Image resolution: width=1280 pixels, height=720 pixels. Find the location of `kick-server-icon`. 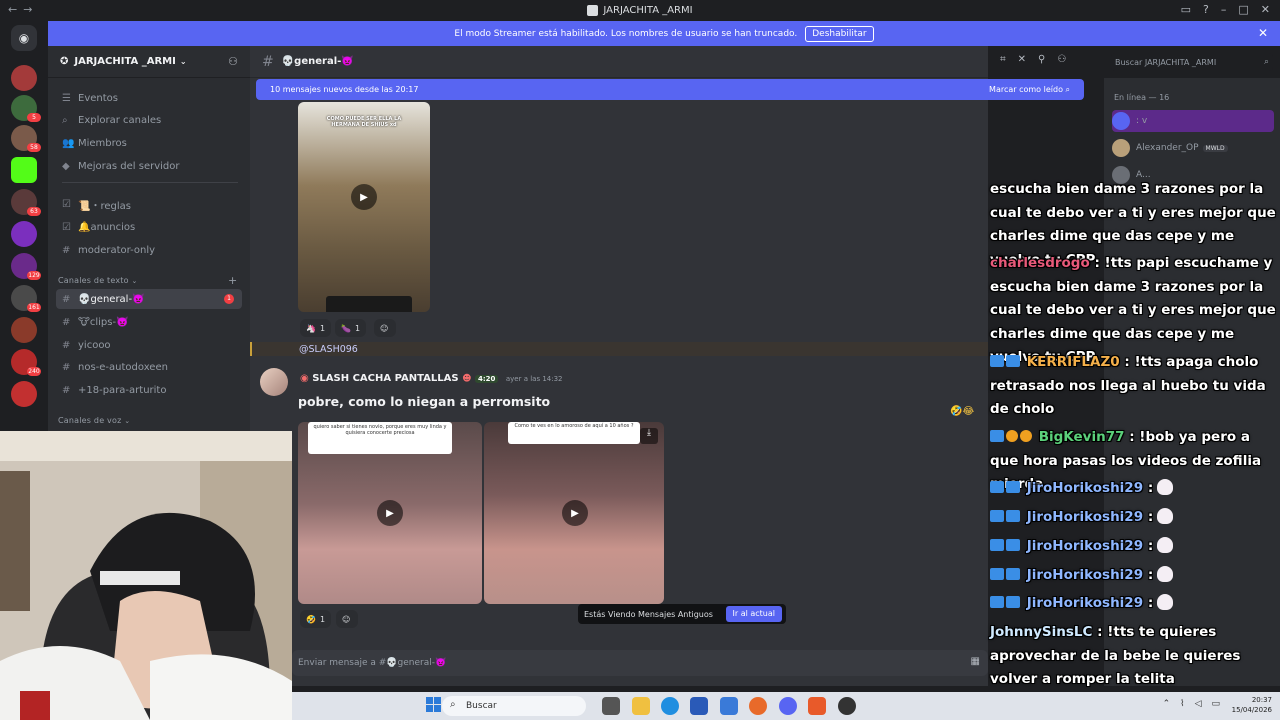

kick-server-icon is located at coordinates (24, 170).